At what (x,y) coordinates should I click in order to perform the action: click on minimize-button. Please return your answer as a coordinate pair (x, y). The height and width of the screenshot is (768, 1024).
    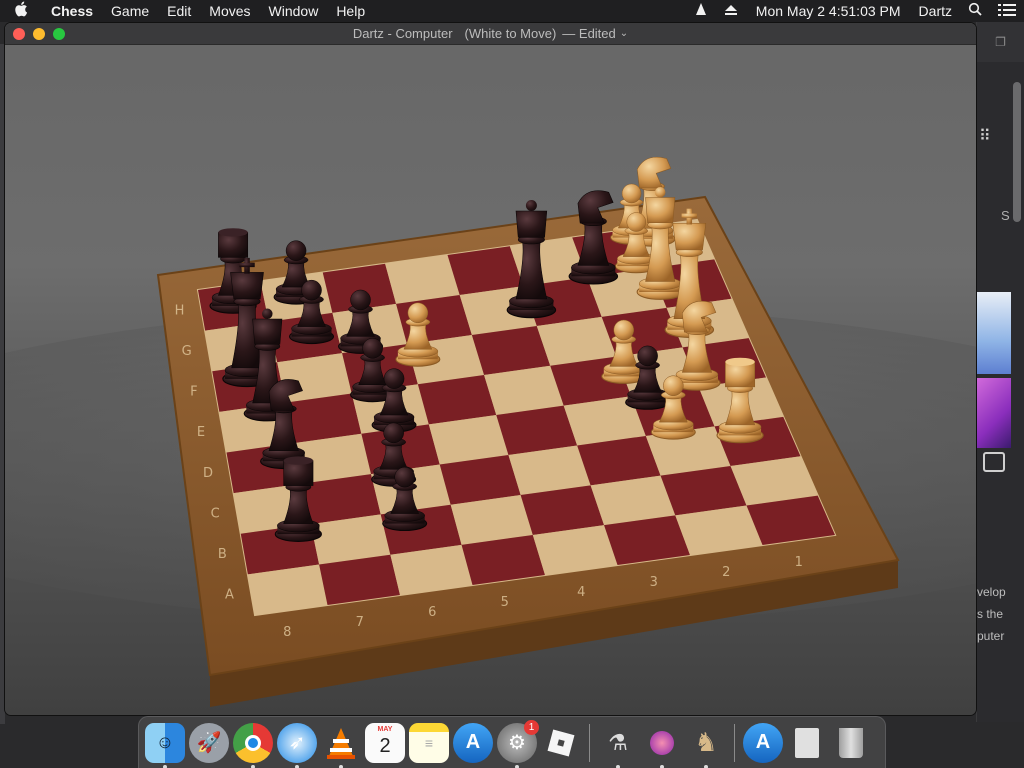
    Looking at the image, I should click on (39, 34).